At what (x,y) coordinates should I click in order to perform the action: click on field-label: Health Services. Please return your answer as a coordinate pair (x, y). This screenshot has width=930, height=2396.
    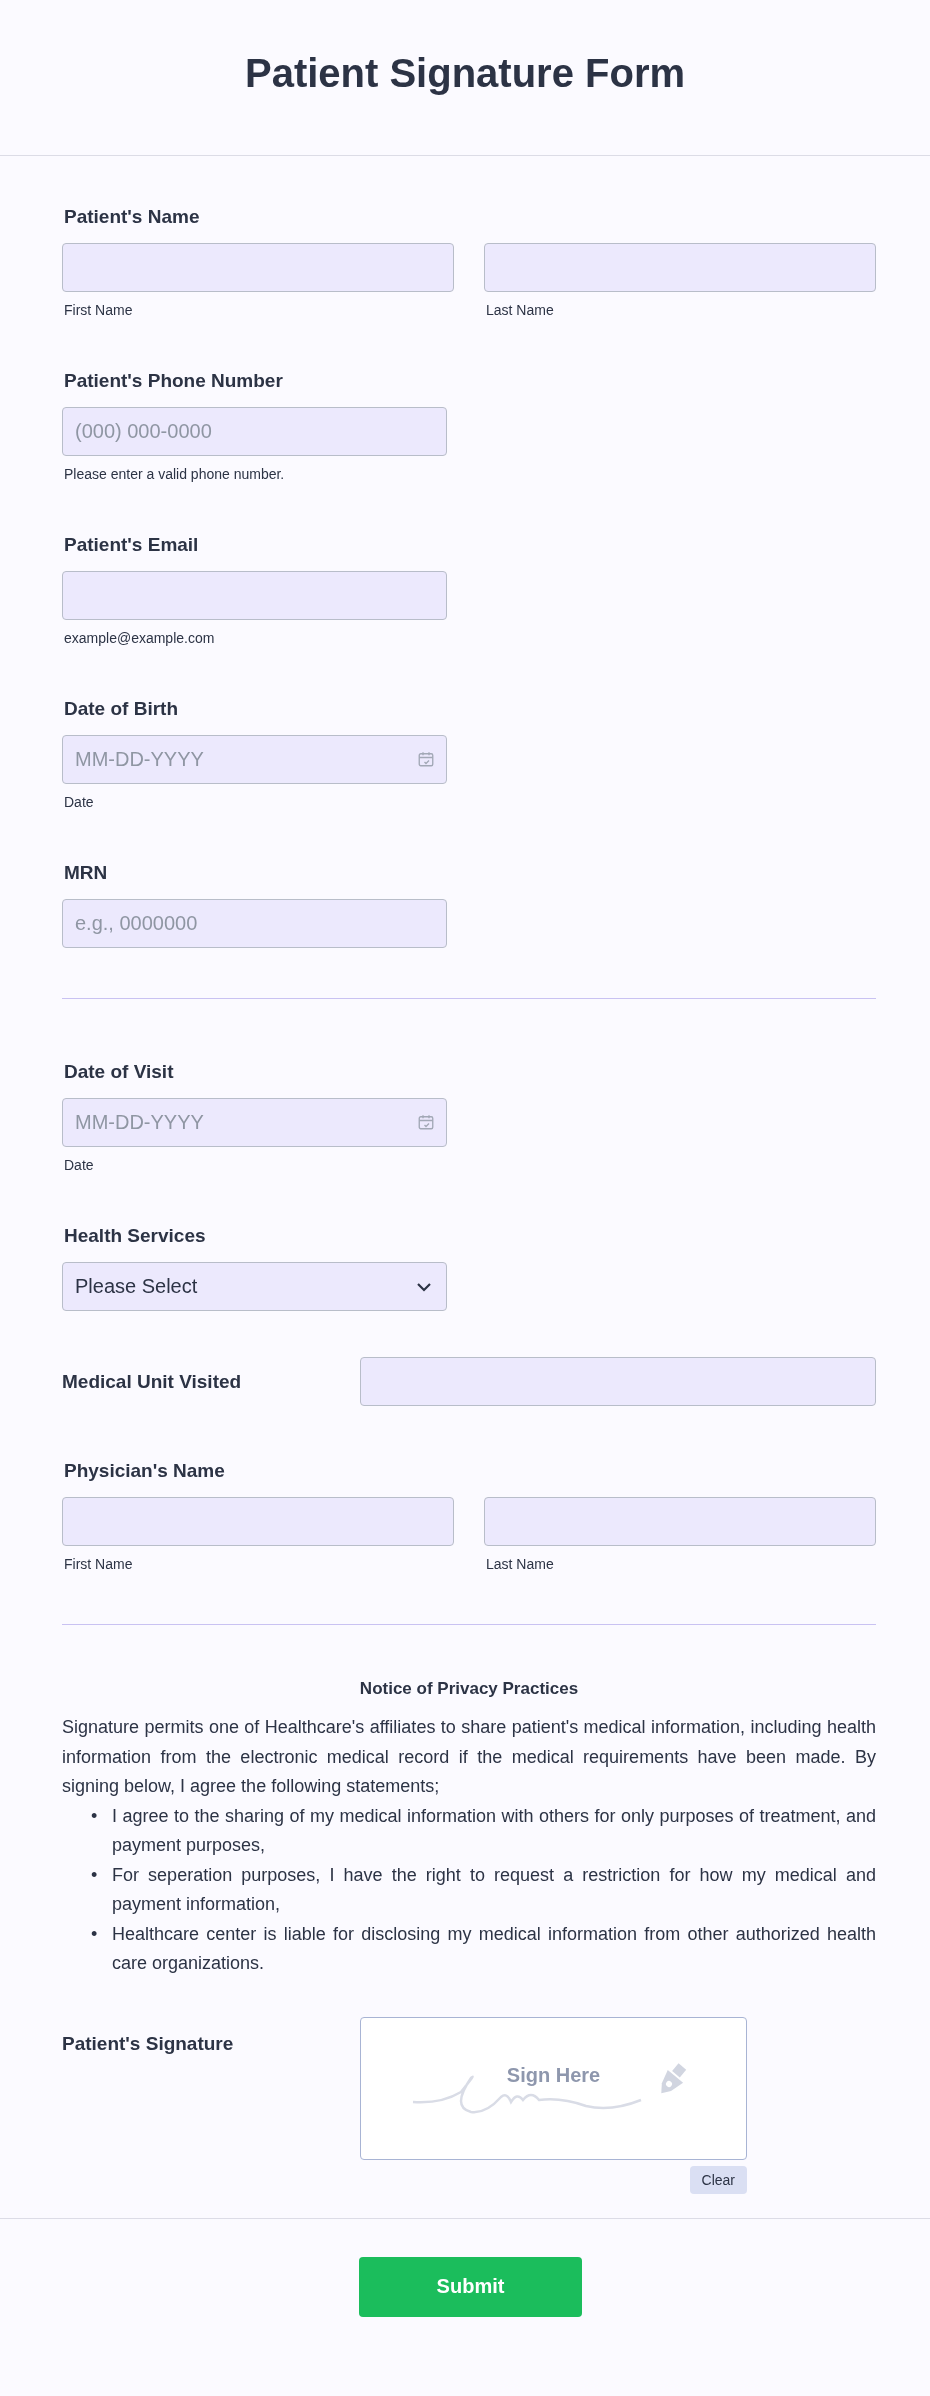
    Looking at the image, I should click on (135, 1236).